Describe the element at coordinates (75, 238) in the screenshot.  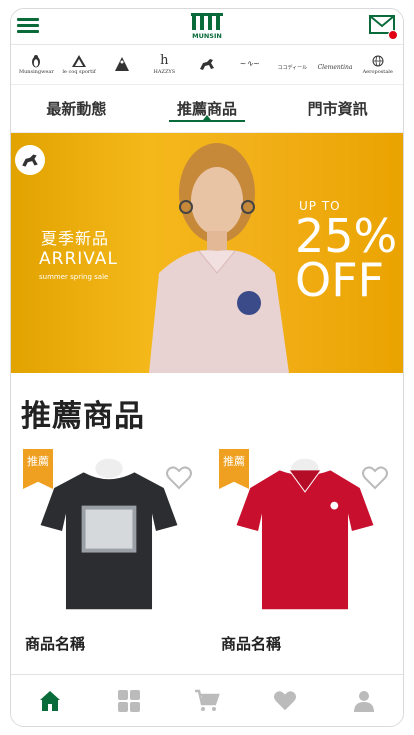
I see `banner-title-zh: 夏季新品` at that location.